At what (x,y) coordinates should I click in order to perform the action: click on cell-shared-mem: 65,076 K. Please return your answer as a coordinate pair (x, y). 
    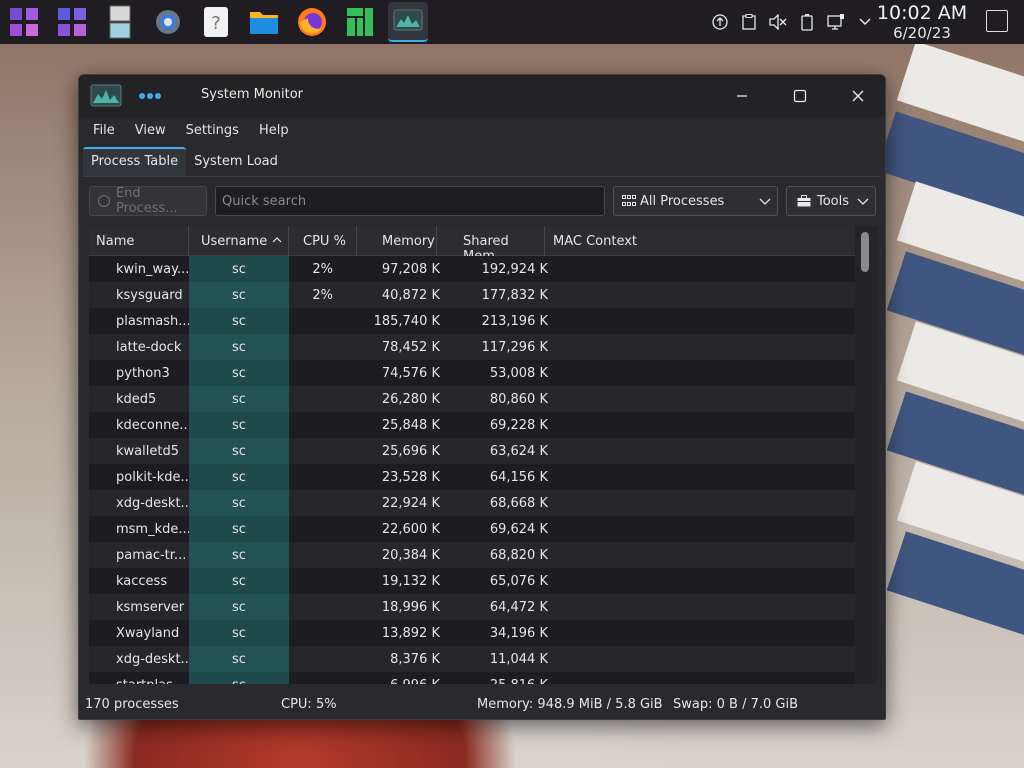
    Looking at the image, I should click on (518, 581).